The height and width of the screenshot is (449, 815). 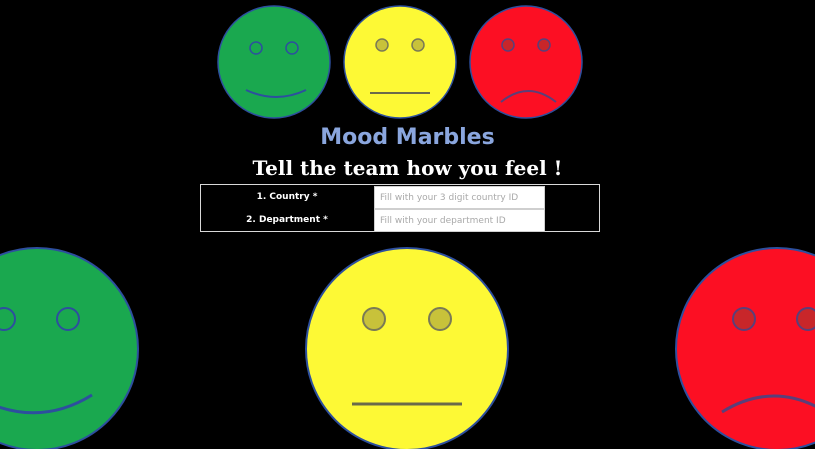 I want to click on country-label: 1. Country *, so click(x=287, y=197).